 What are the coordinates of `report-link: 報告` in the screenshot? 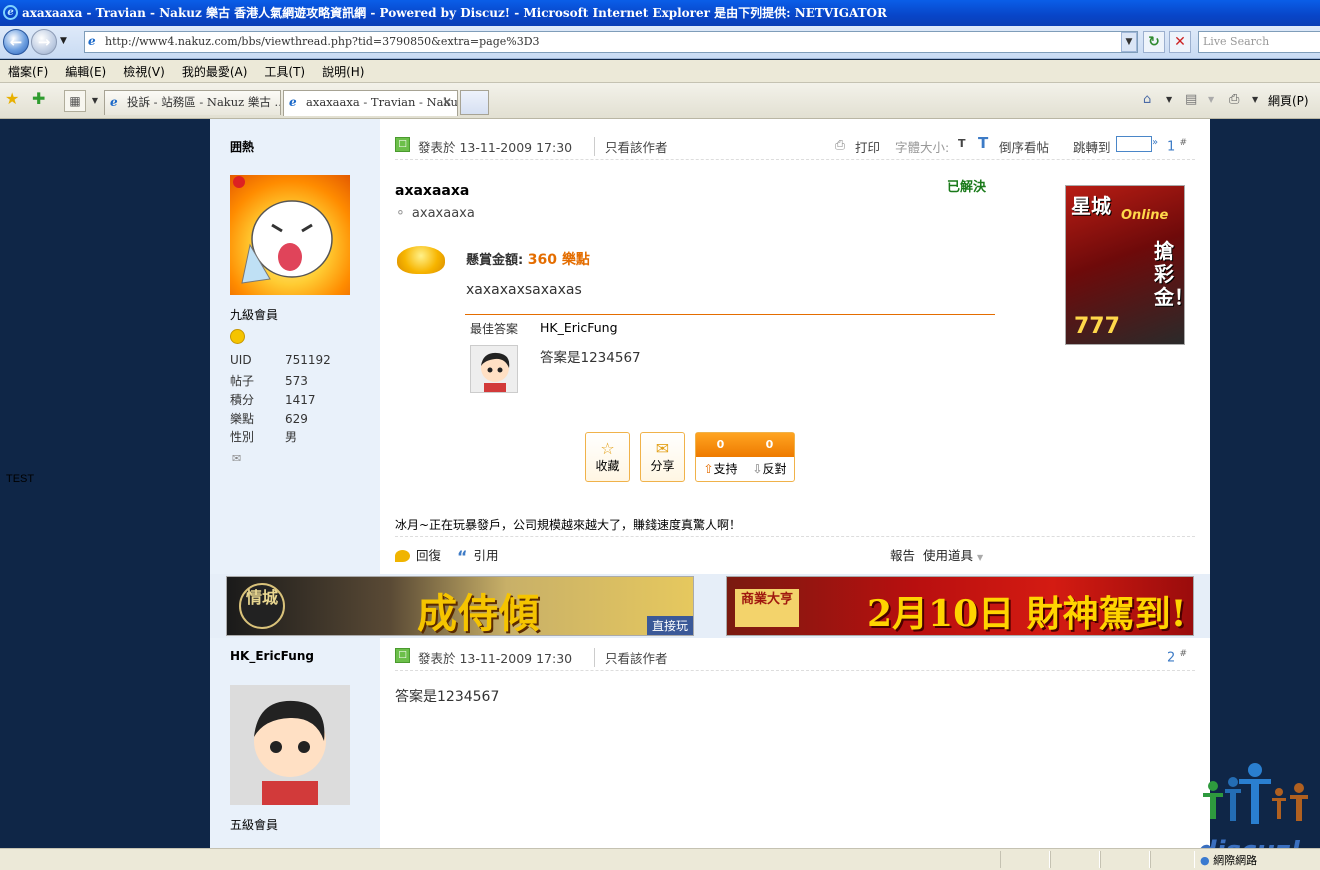 It's located at (902, 554).